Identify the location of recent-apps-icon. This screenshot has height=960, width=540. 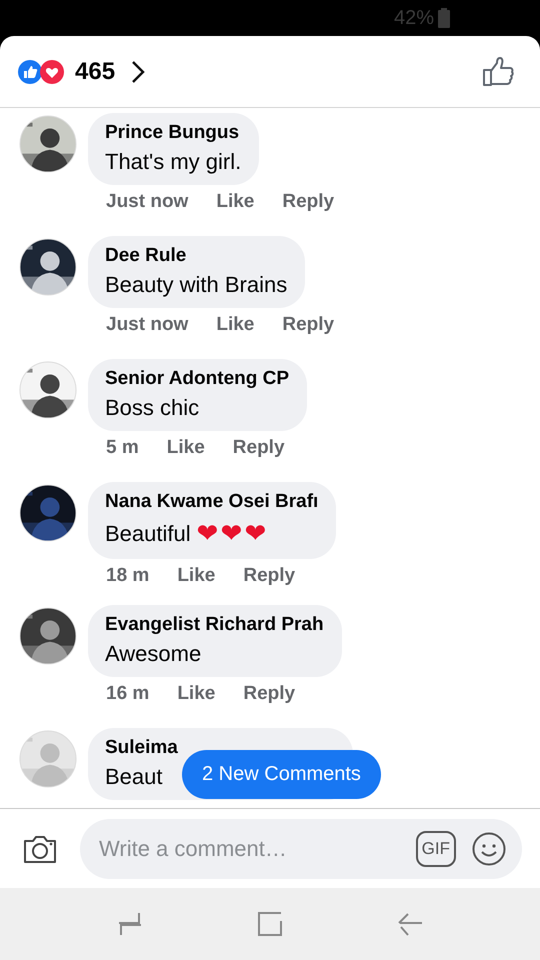
(130, 924).